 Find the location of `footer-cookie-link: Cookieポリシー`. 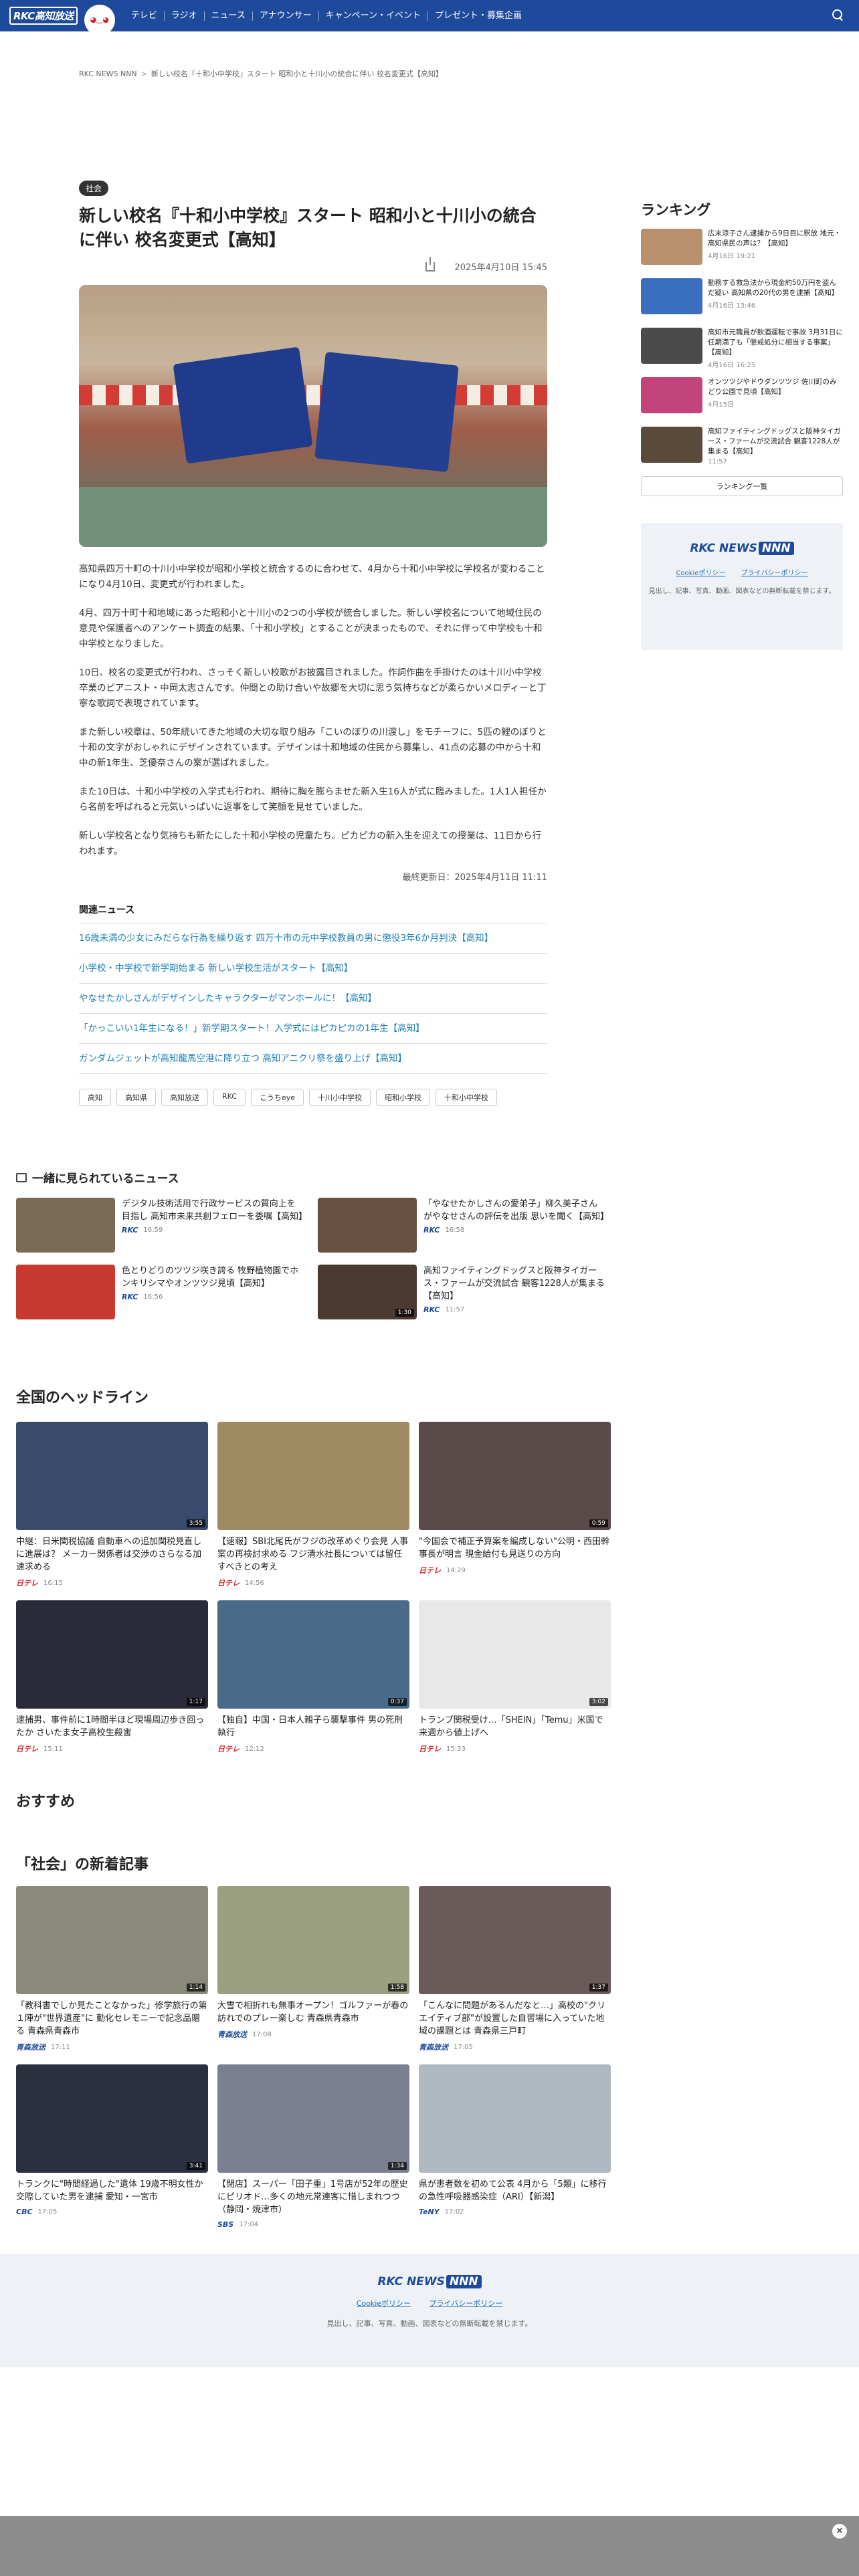

footer-cookie-link: Cookieポリシー is located at coordinates (384, 2303).